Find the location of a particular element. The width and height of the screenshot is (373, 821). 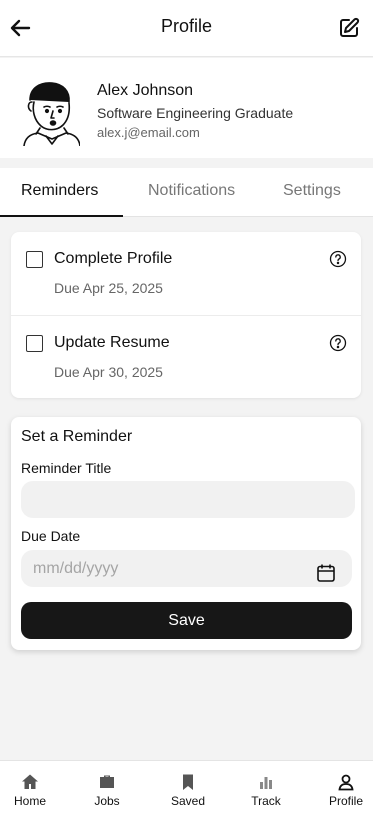

bottom-navigation: Home Jobs Saved Track Profile is located at coordinates (186, 790).